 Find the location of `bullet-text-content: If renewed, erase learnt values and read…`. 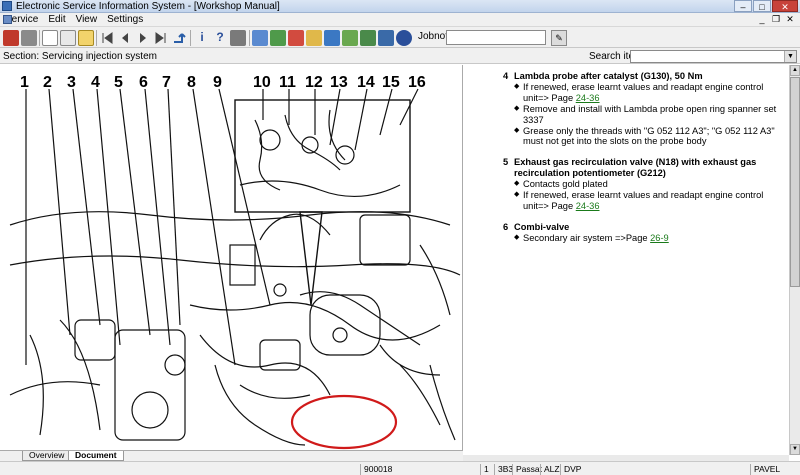

bullet-text-content: If renewed, erase learnt values and read… is located at coordinates (643, 200).